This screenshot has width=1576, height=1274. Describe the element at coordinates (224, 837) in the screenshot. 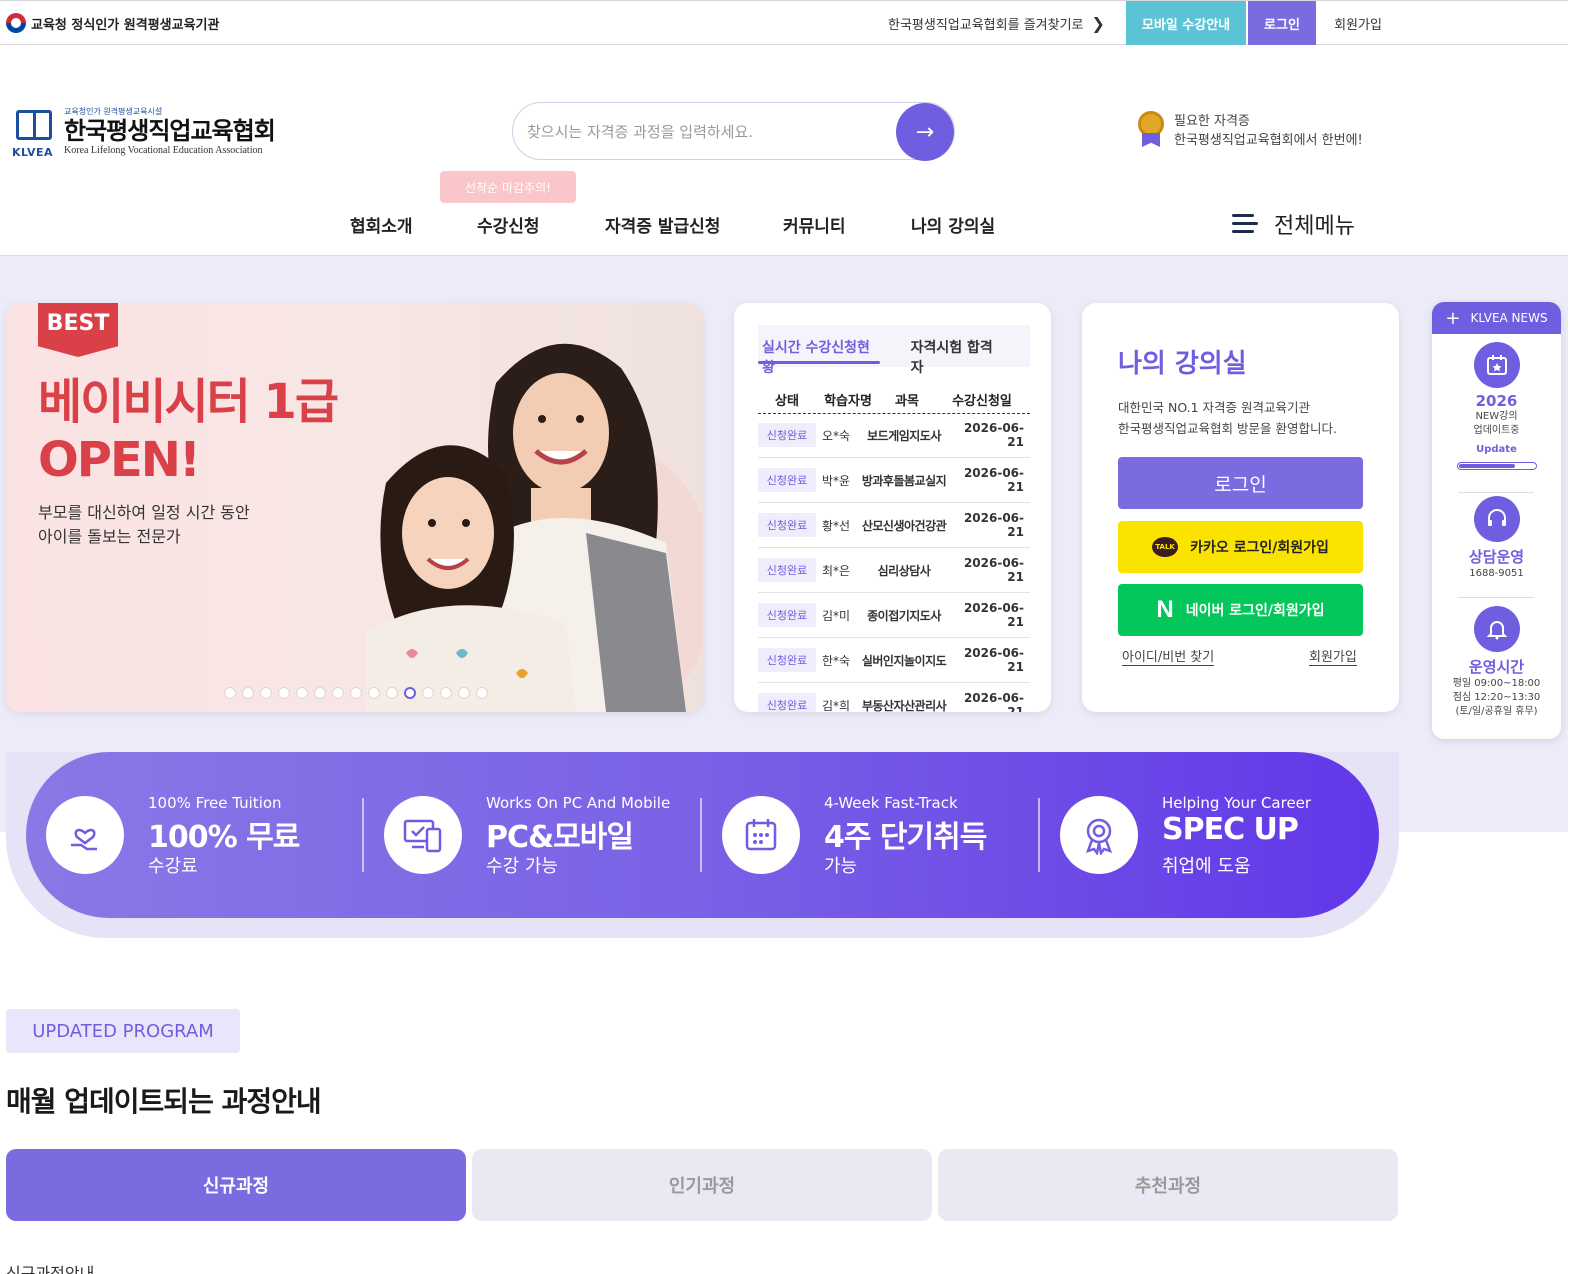

I see `feature-kr: 100% 무료` at that location.